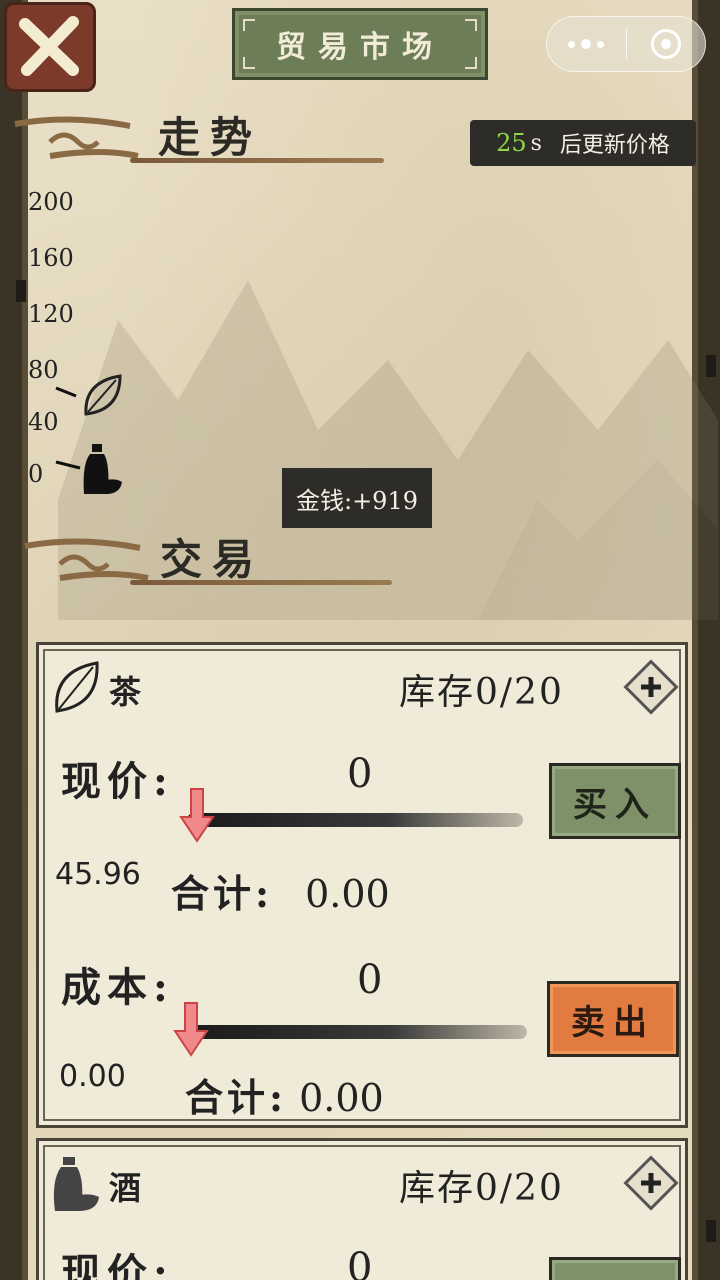 Image resolution: width=720 pixels, height=1280 pixels. I want to click on sell-button: 卖出, so click(613, 1019).